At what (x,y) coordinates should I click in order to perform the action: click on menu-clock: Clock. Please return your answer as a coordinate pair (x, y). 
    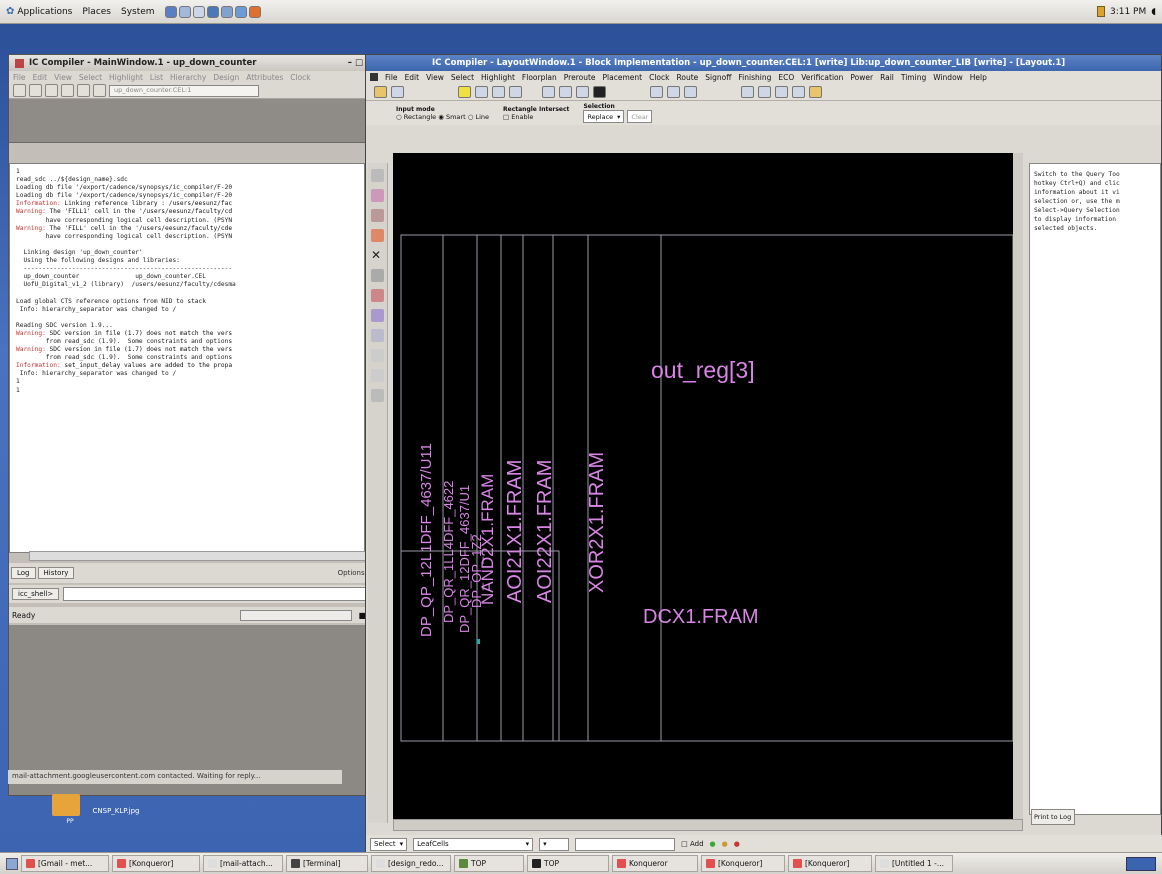
    Looking at the image, I should click on (300, 77).